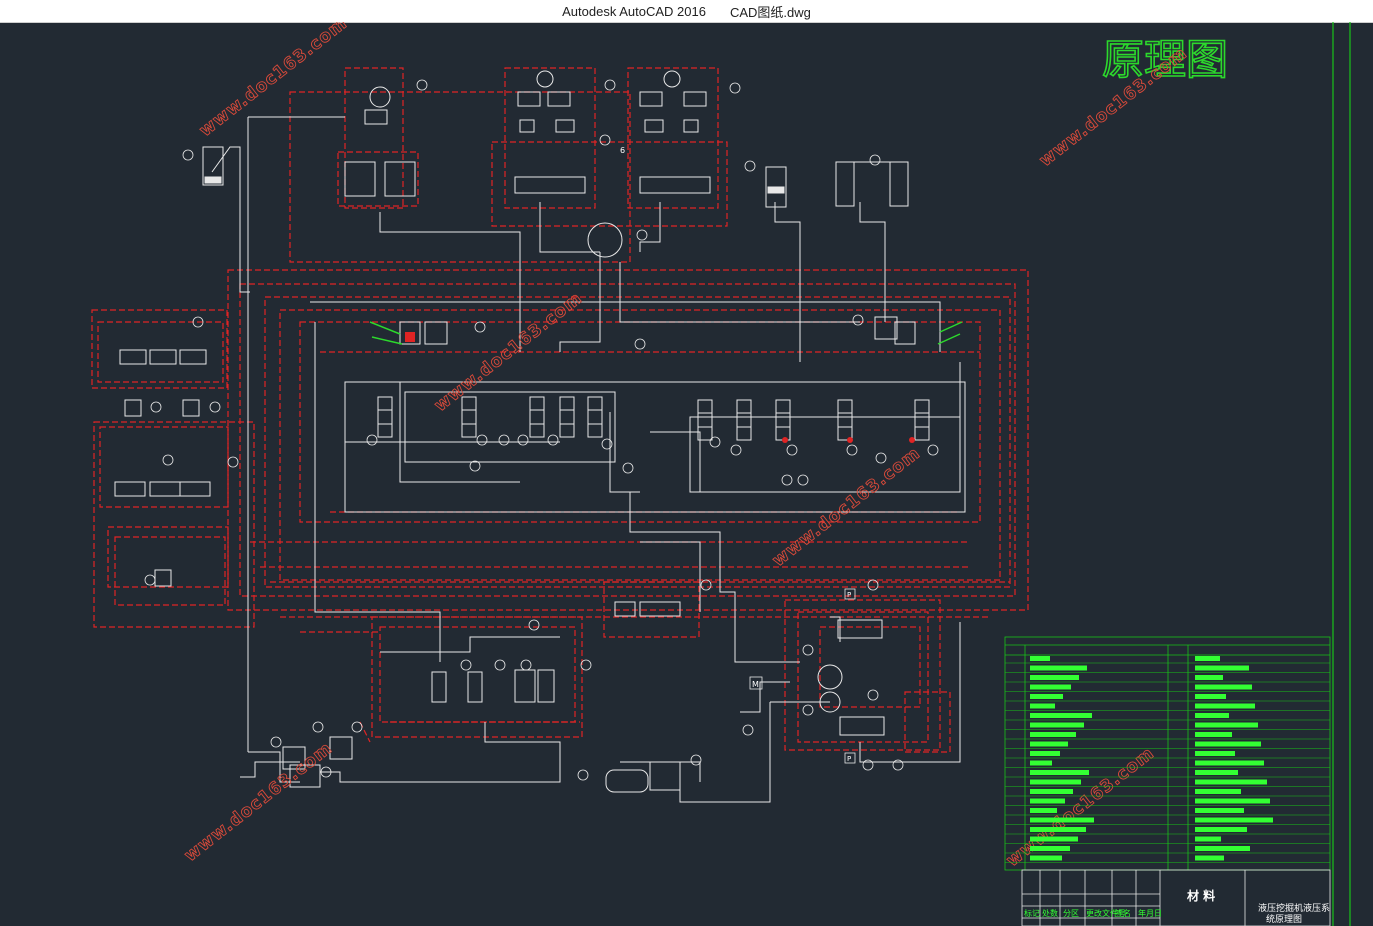  What do you see at coordinates (1071, 913) in the screenshot?
I see `header-cell: 分区` at bounding box center [1071, 913].